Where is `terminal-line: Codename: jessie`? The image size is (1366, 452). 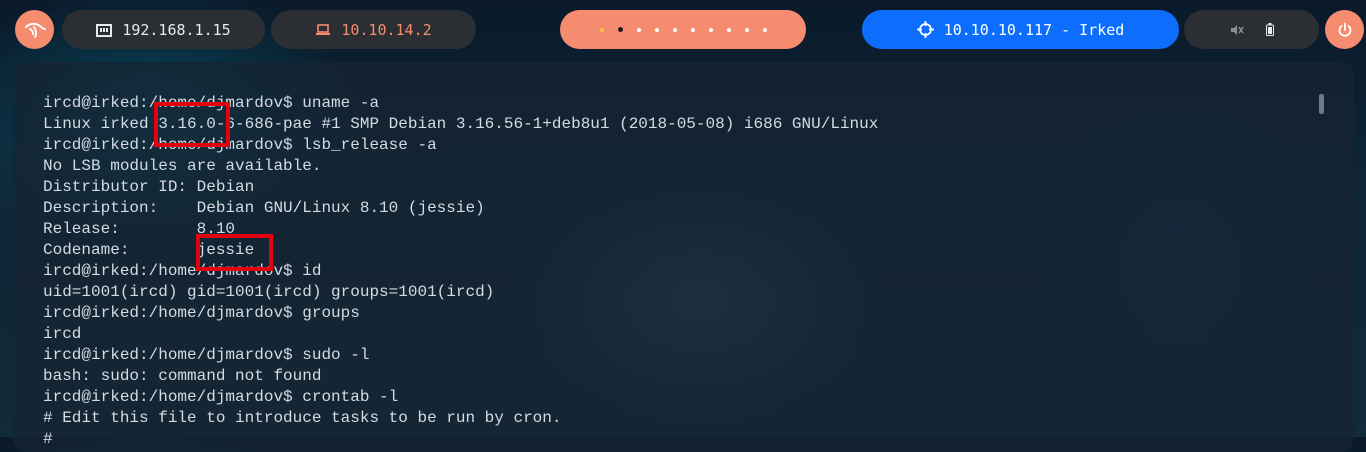
terminal-line: Codename: jessie is located at coordinates (149, 250).